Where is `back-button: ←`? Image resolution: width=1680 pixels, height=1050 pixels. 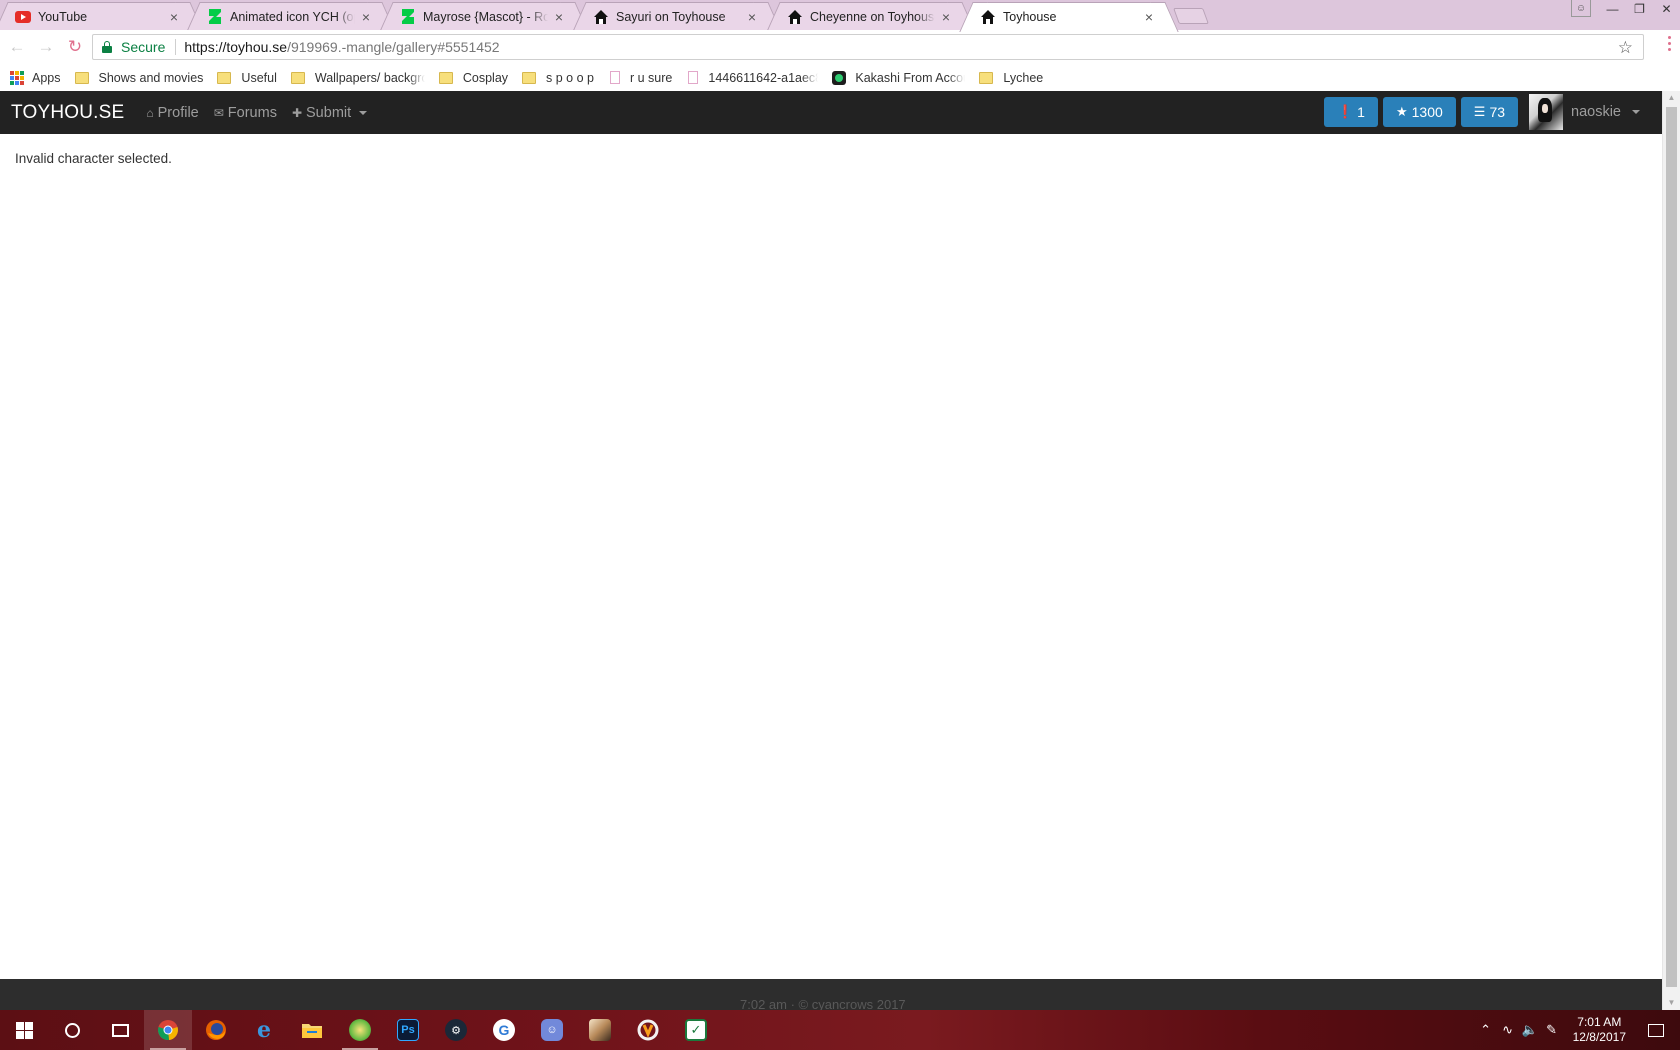 back-button: ← is located at coordinates (17, 47).